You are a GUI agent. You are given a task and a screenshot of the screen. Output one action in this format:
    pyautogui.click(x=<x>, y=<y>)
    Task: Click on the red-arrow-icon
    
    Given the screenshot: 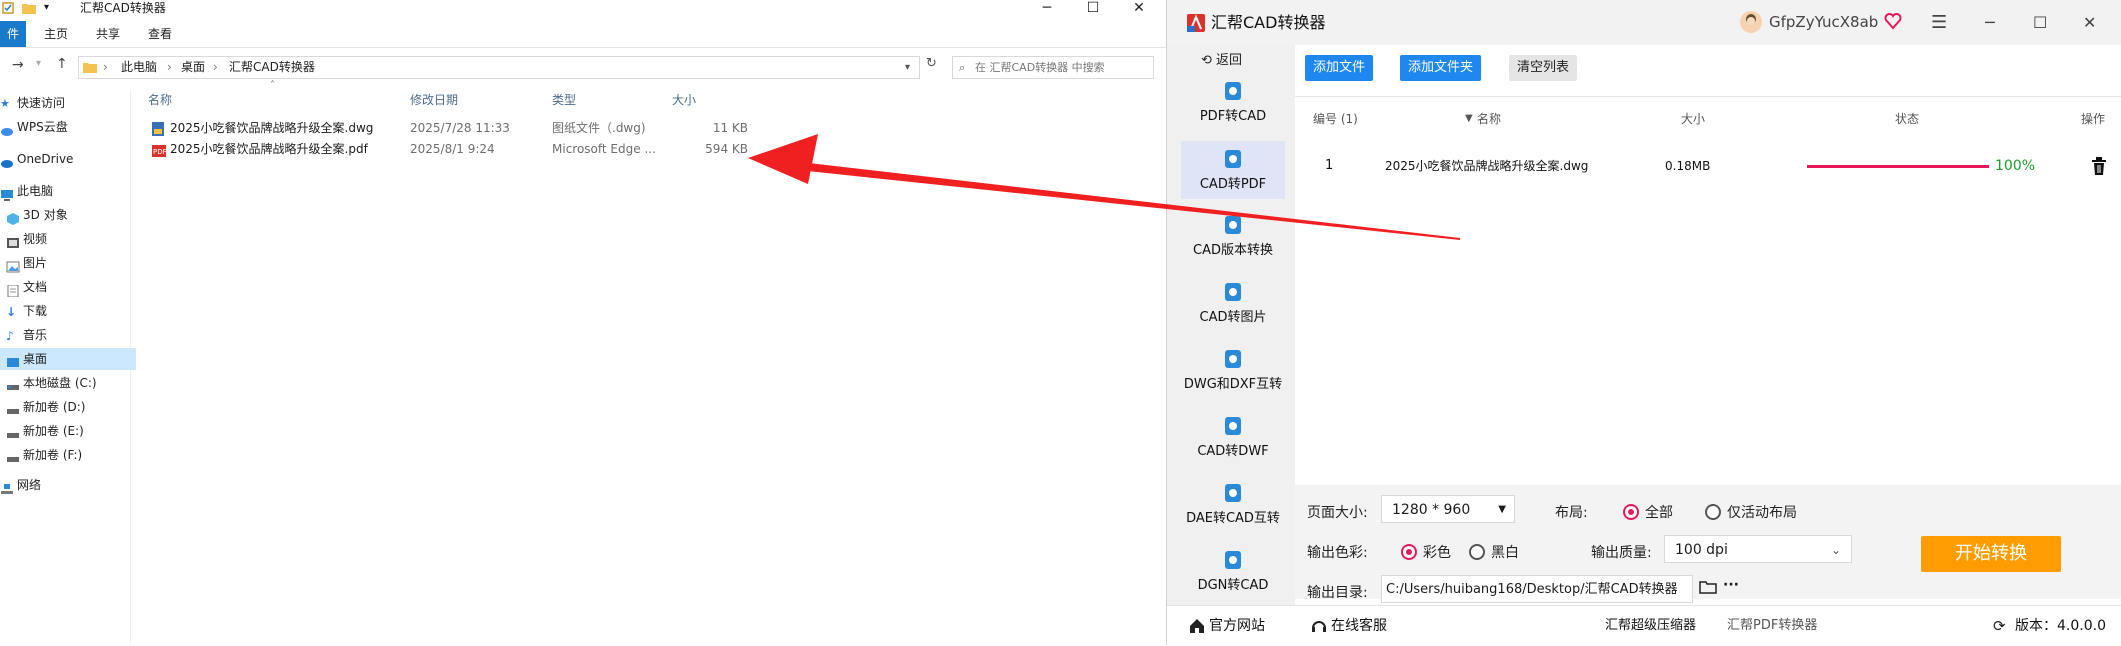 What is the action you would take?
    pyautogui.click(x=1104, y=187)
    